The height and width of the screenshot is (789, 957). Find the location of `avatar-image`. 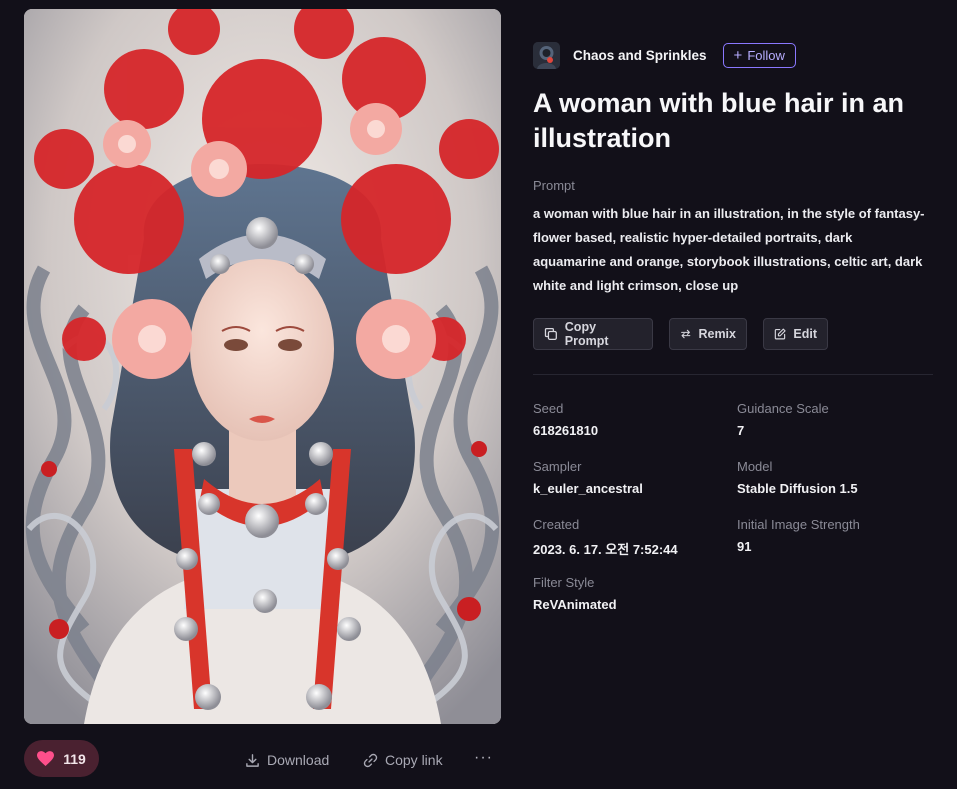

avatar-image is located at coordinates (546, 55).